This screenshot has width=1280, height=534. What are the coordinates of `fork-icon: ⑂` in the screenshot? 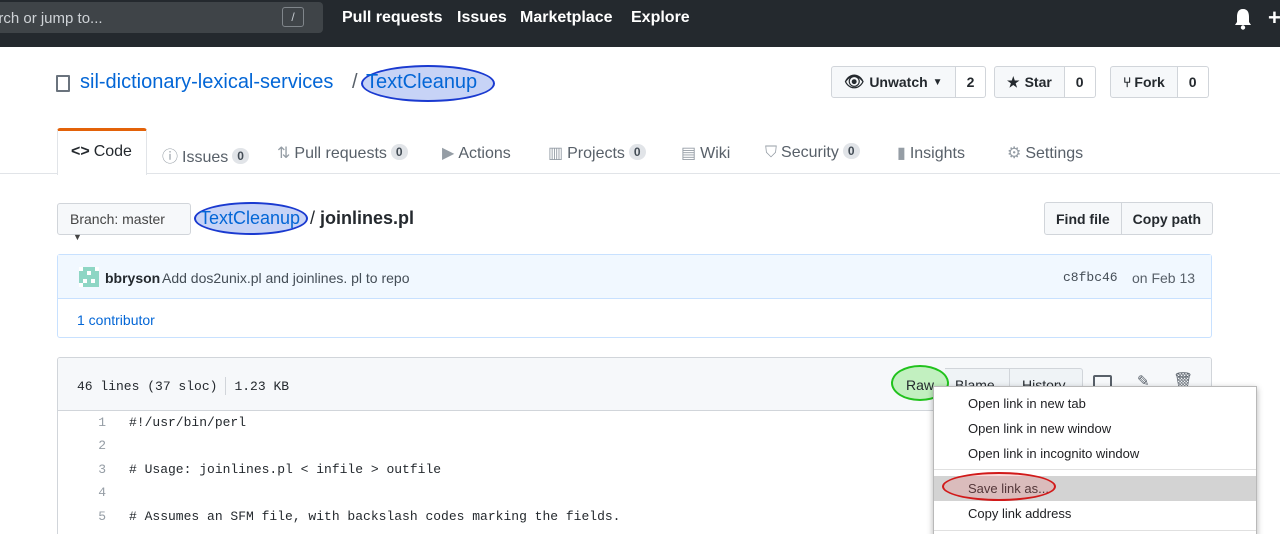 It's located at (1127, 82).